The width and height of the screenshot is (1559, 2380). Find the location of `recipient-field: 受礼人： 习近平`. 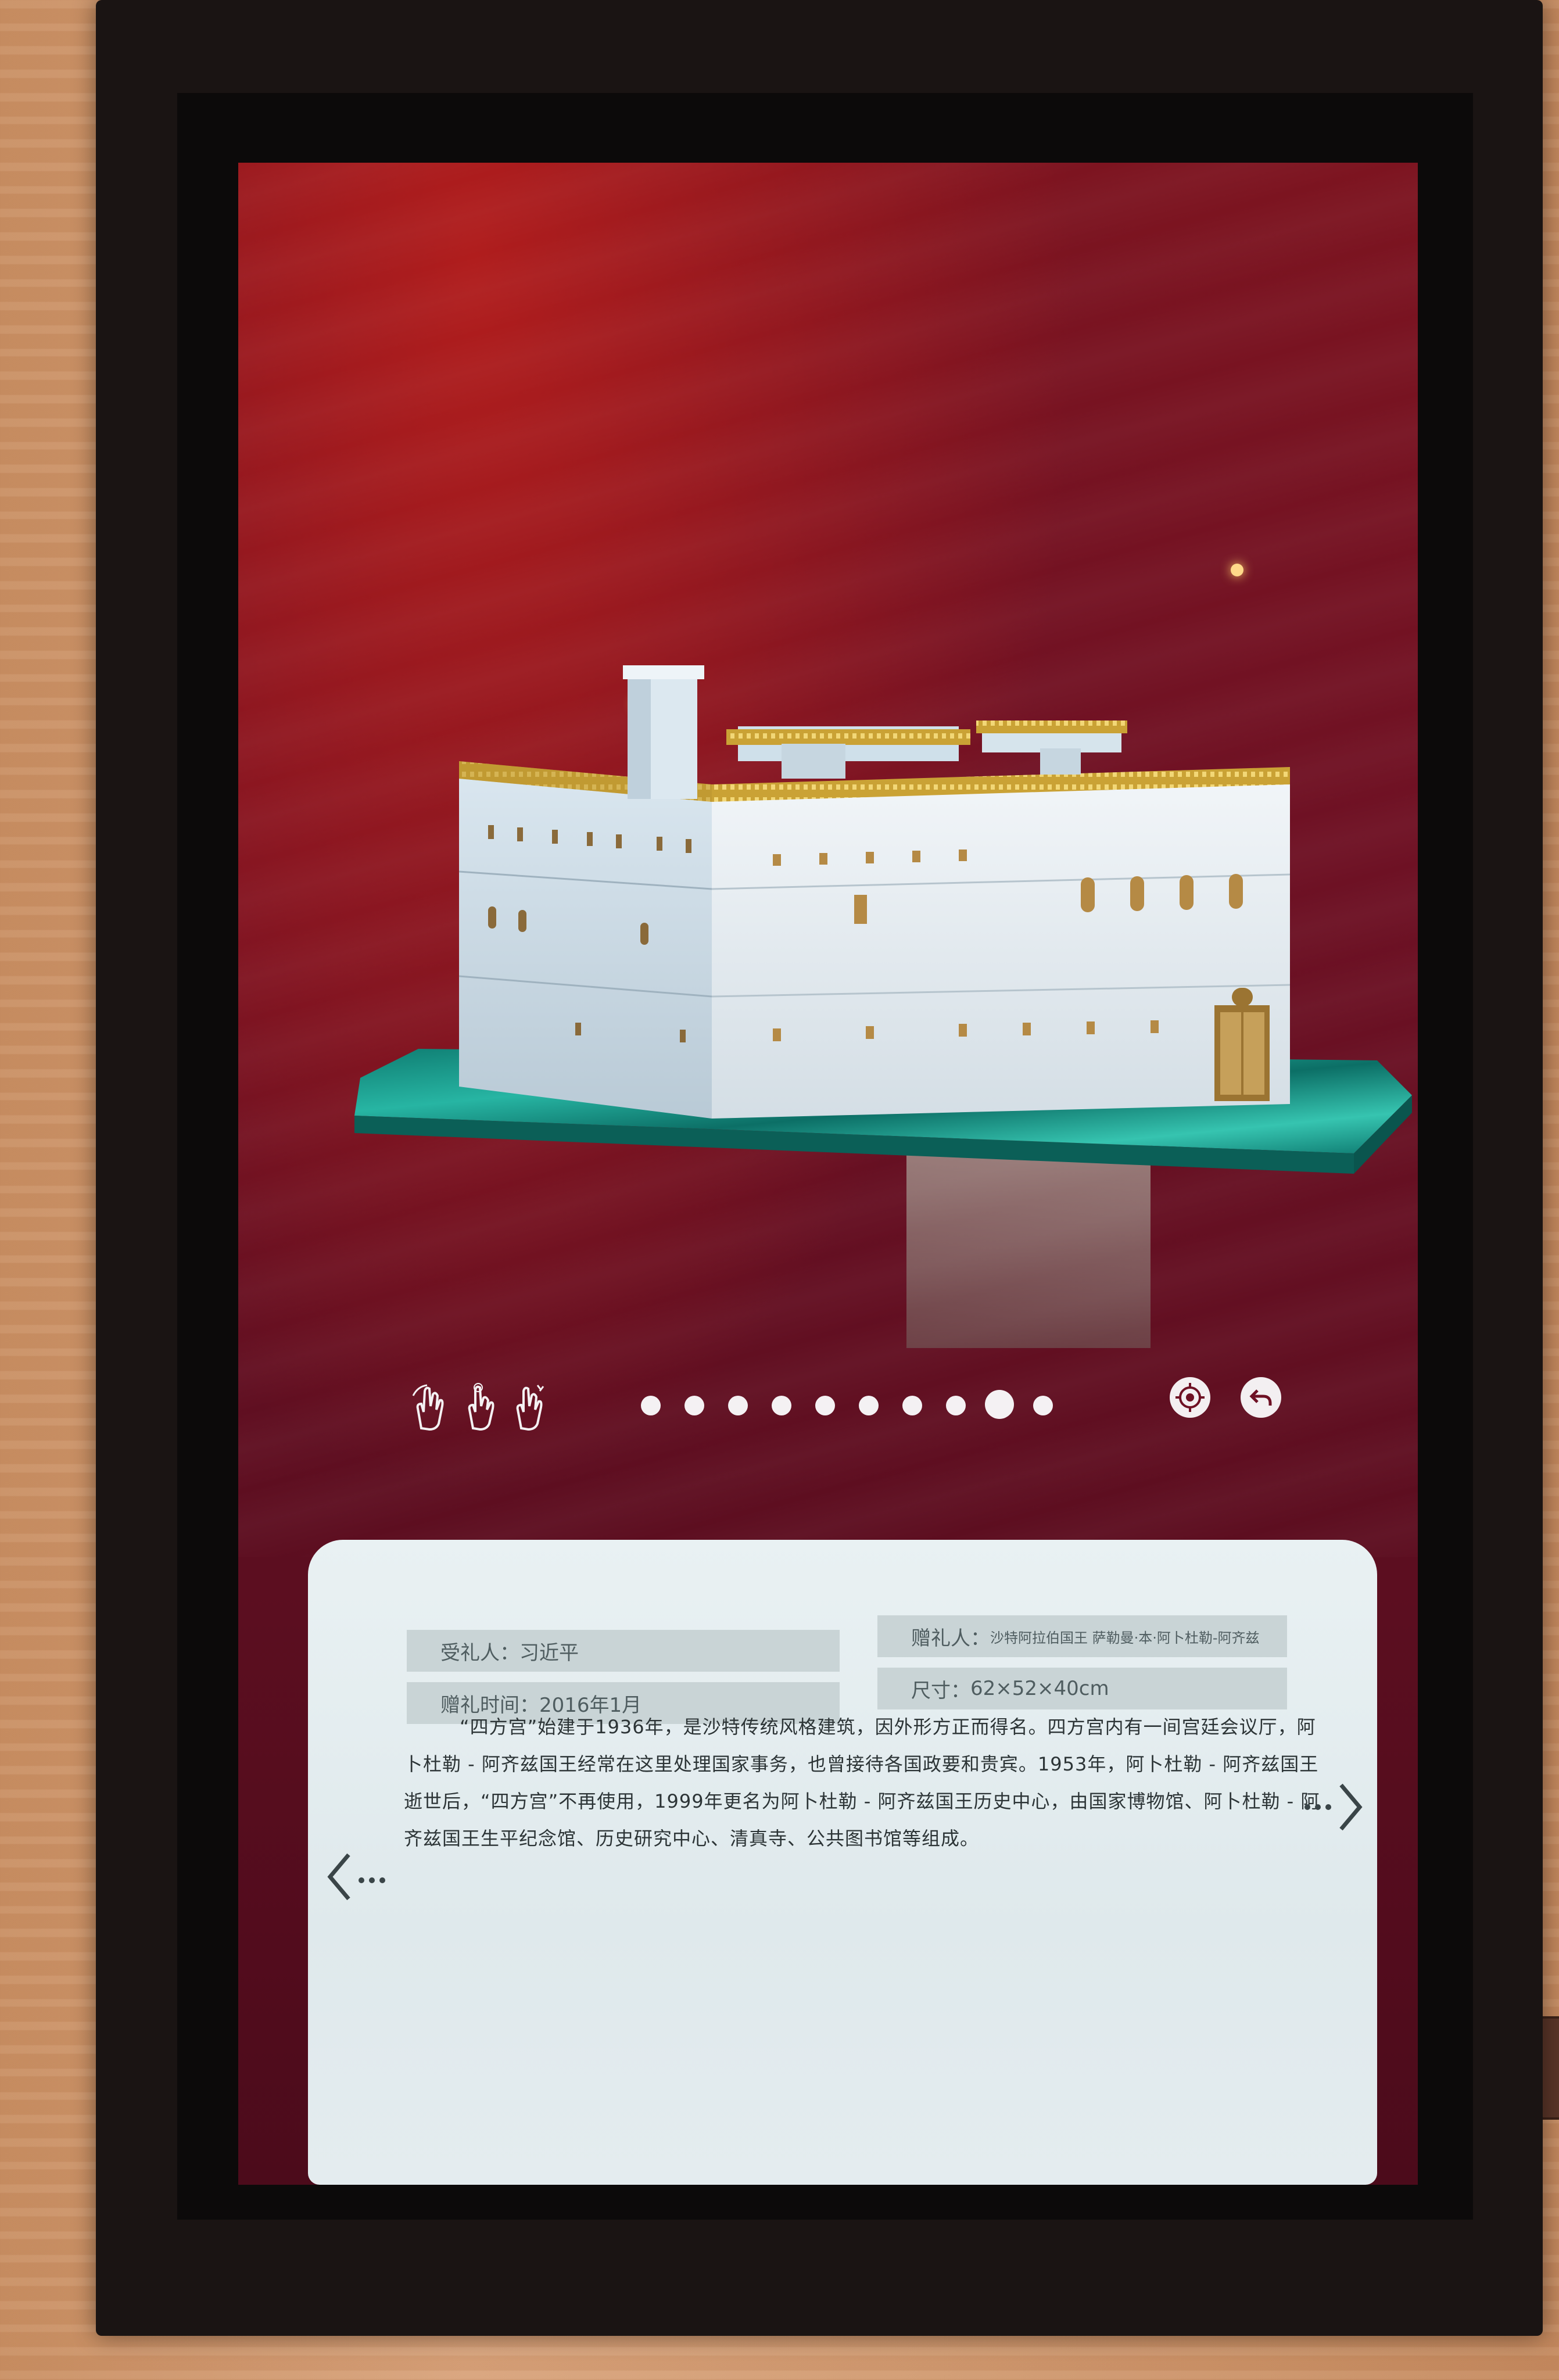

recipient-field: 受礼人： 习近平 is located at coordinates (623, 1651).